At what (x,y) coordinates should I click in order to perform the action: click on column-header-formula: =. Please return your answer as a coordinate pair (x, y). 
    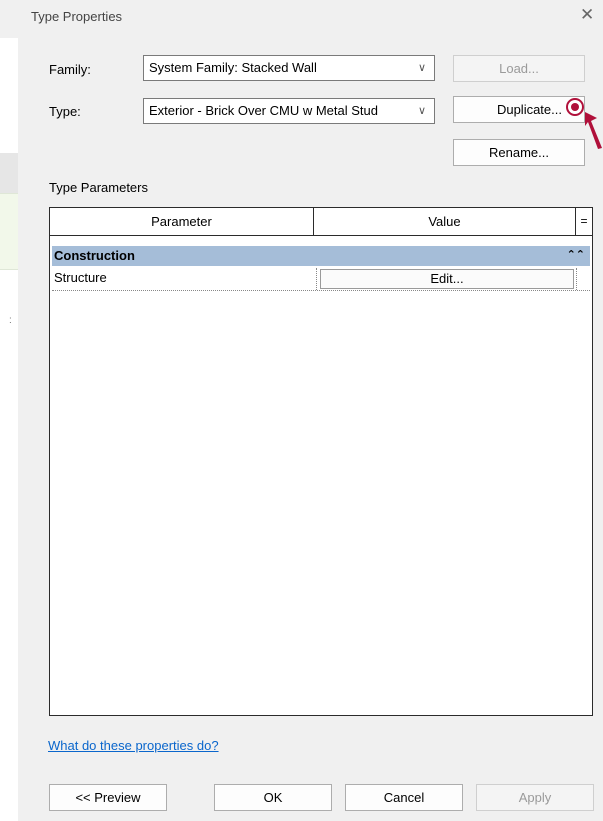
    Looking at the image, I should click on (584, 222).